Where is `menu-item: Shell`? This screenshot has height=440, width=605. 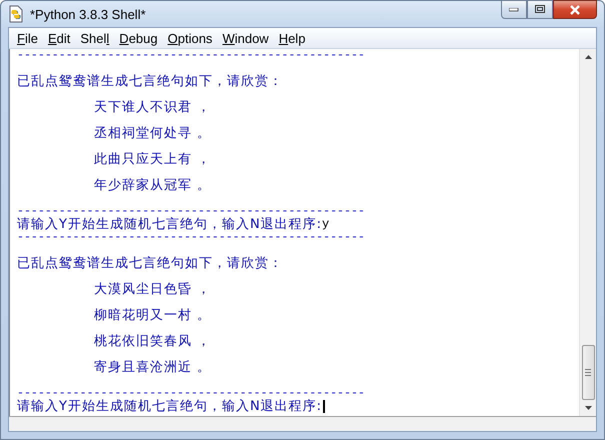 menu-item: Shell is located at coordinates (96, 38).